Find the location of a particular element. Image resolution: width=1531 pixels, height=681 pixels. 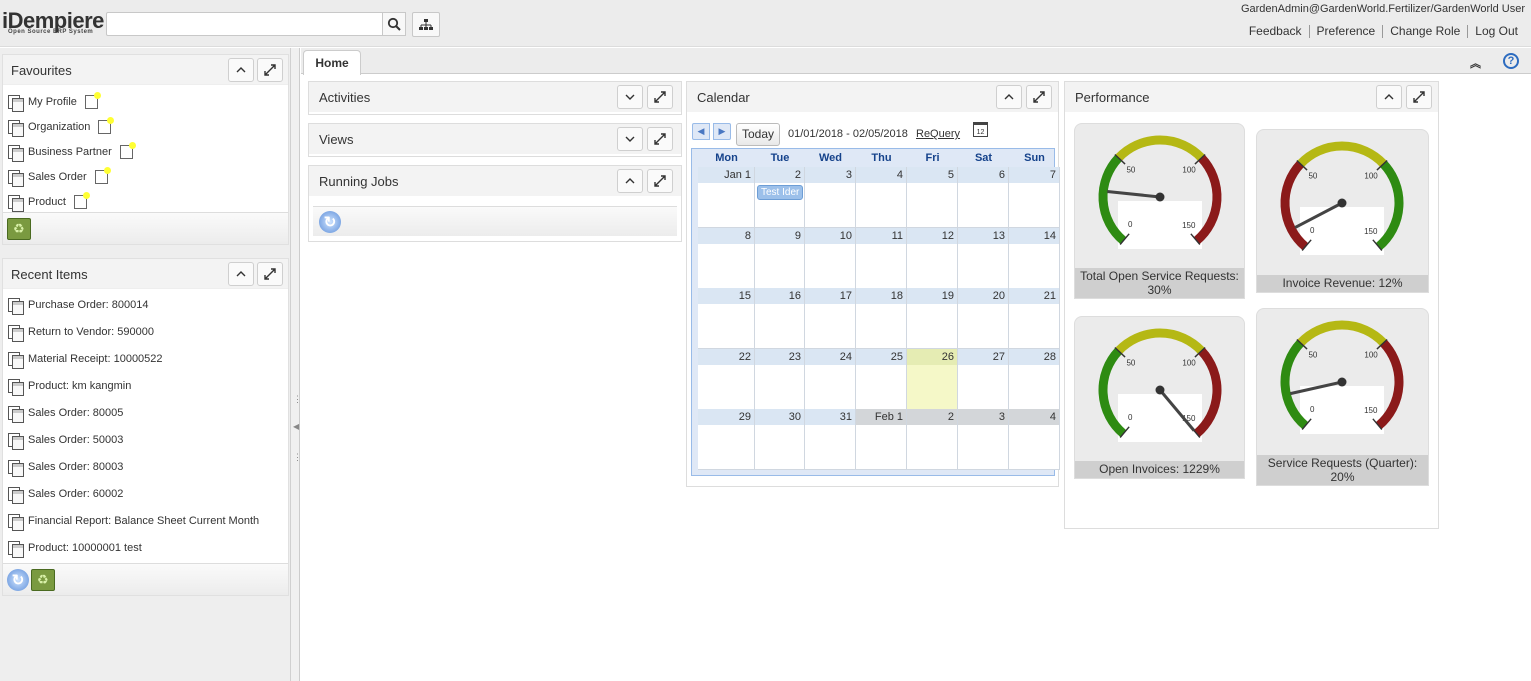

west-splitter: ⋮ ◀ ⋮ is located at coordinates (296, 364).